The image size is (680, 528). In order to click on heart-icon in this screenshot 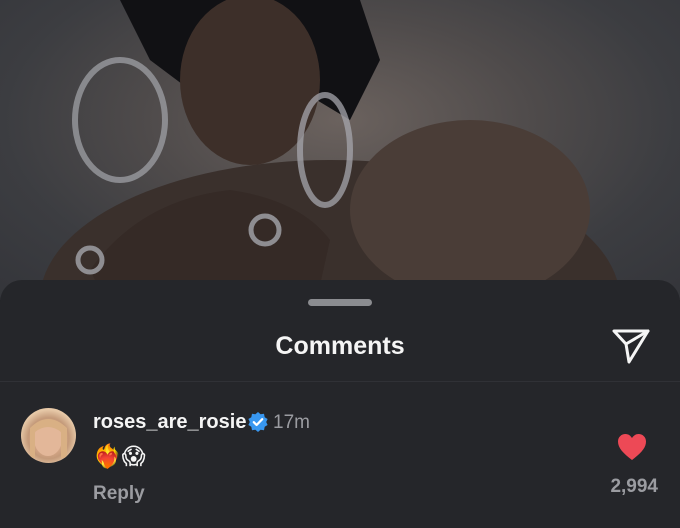, I will do `click(632, 447)`.